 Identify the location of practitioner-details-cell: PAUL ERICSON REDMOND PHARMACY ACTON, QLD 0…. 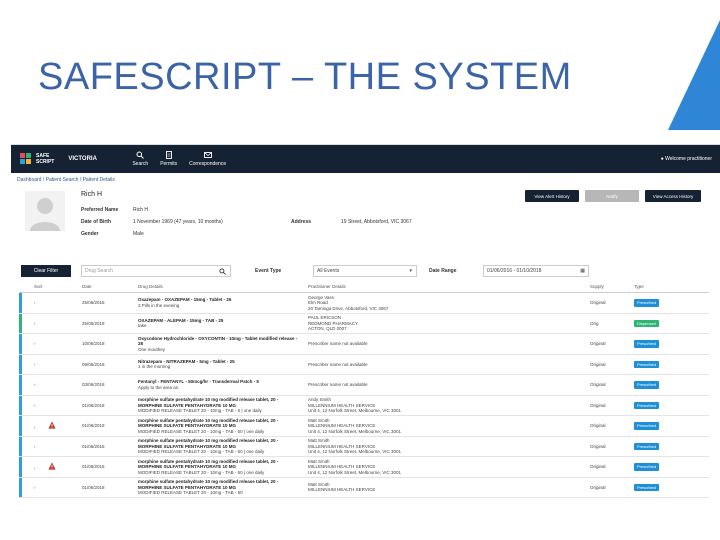
(400, 323).